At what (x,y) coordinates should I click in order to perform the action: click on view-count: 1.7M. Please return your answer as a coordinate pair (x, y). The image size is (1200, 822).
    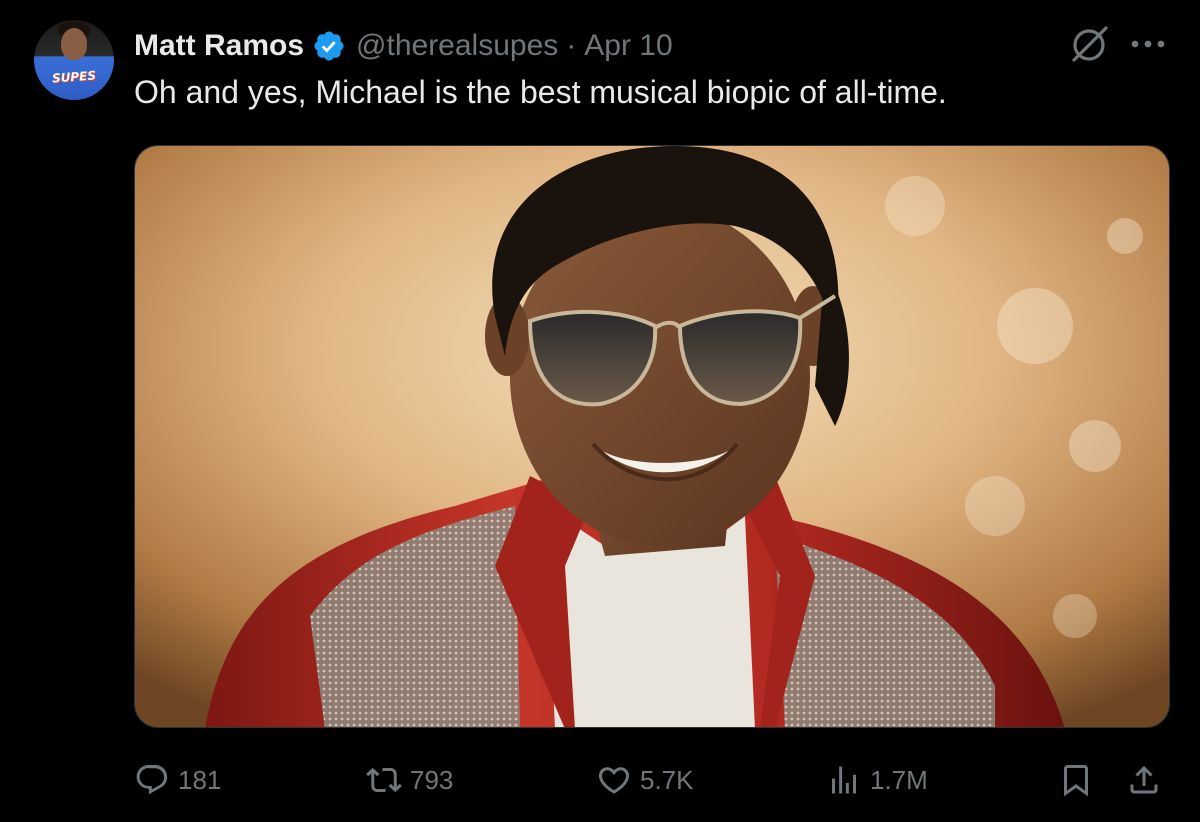
    Looking at the image, I should click on (899, 779).